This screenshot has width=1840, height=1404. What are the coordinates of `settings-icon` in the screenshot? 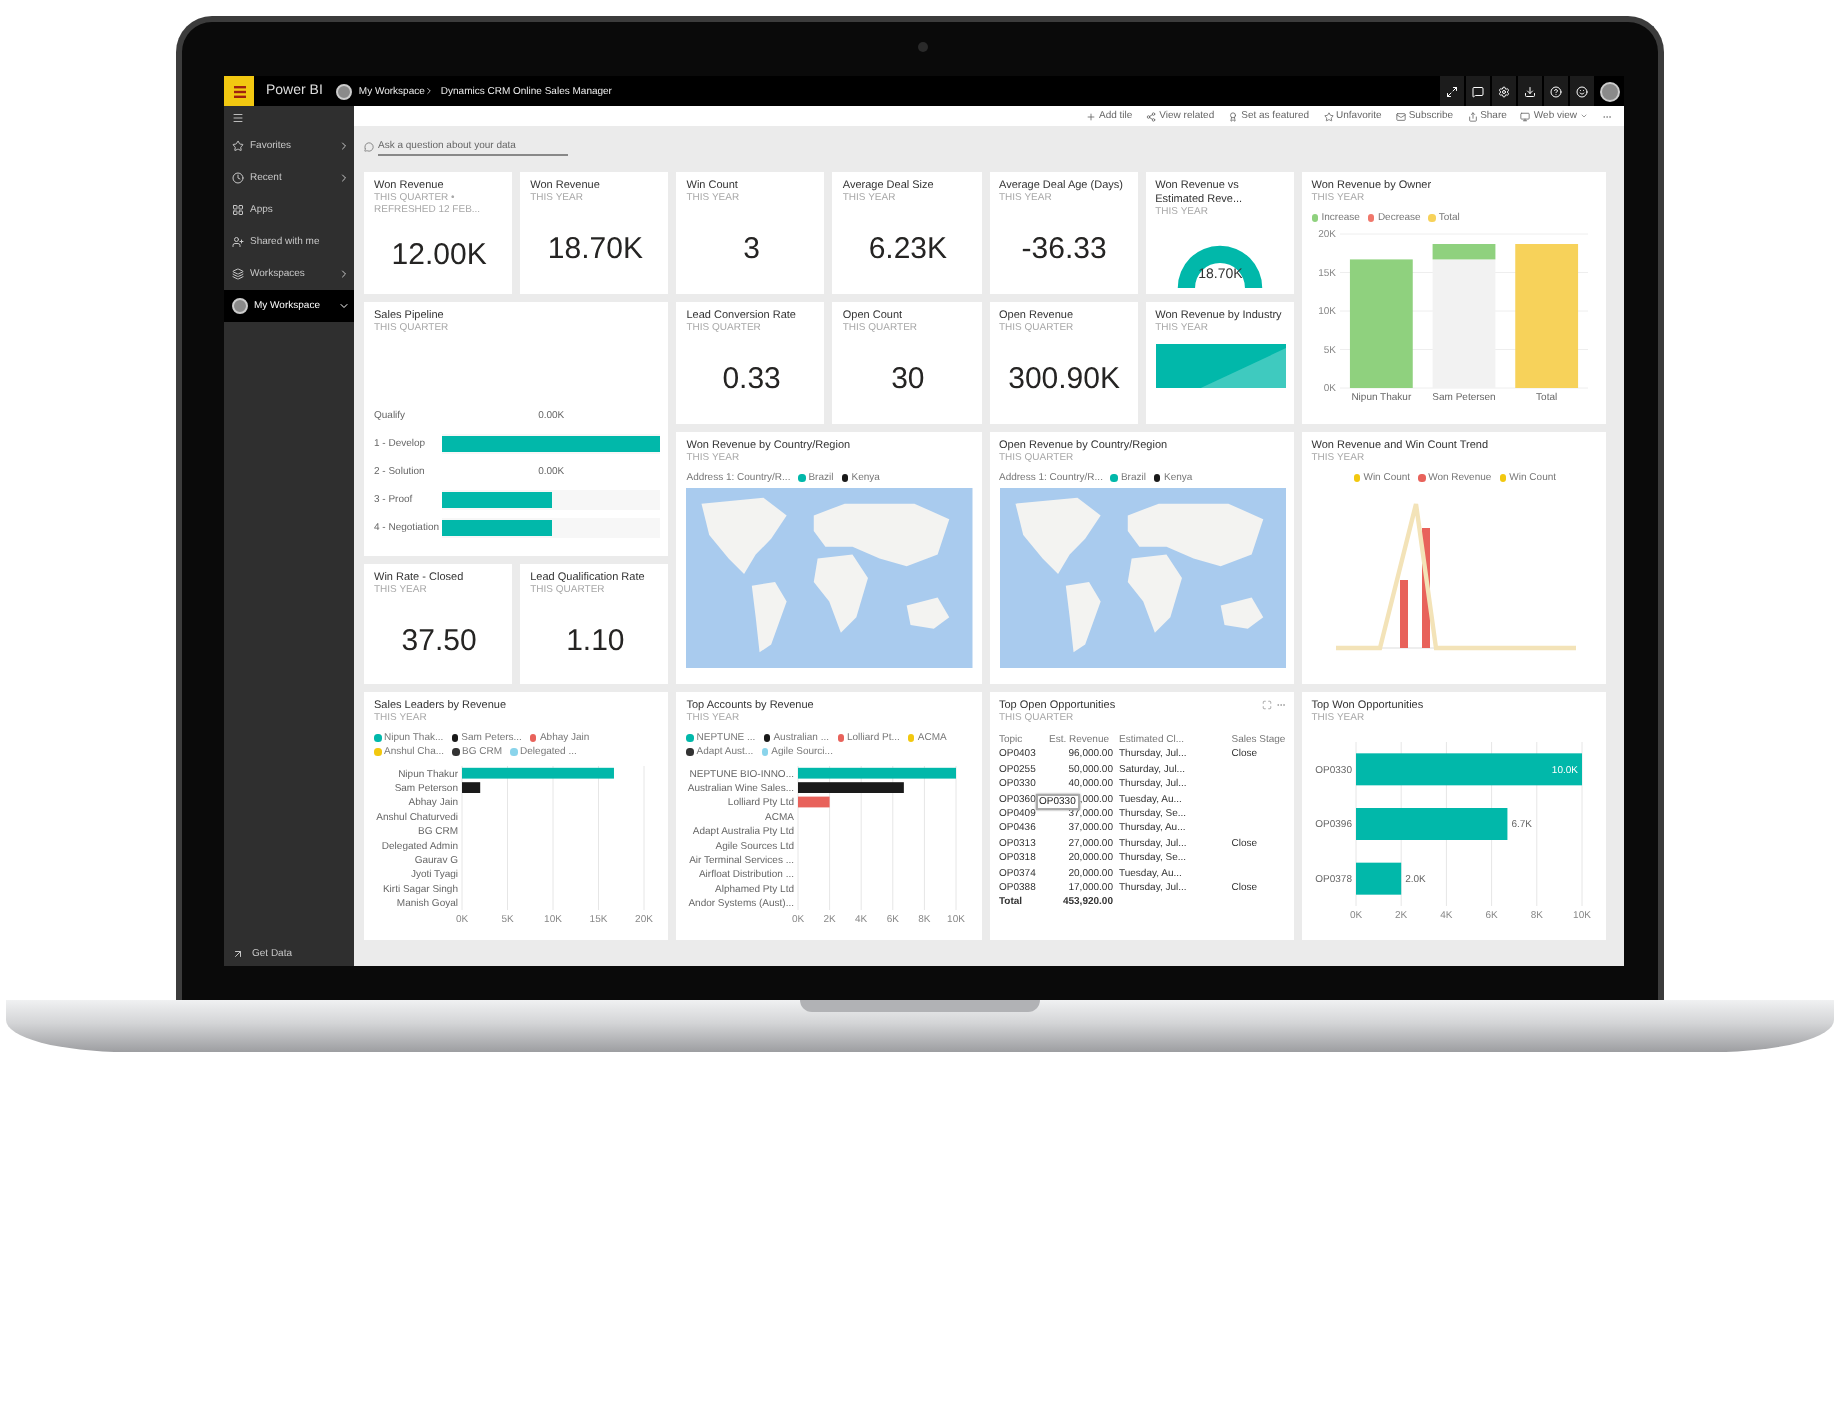 It's located at (1504, 91).